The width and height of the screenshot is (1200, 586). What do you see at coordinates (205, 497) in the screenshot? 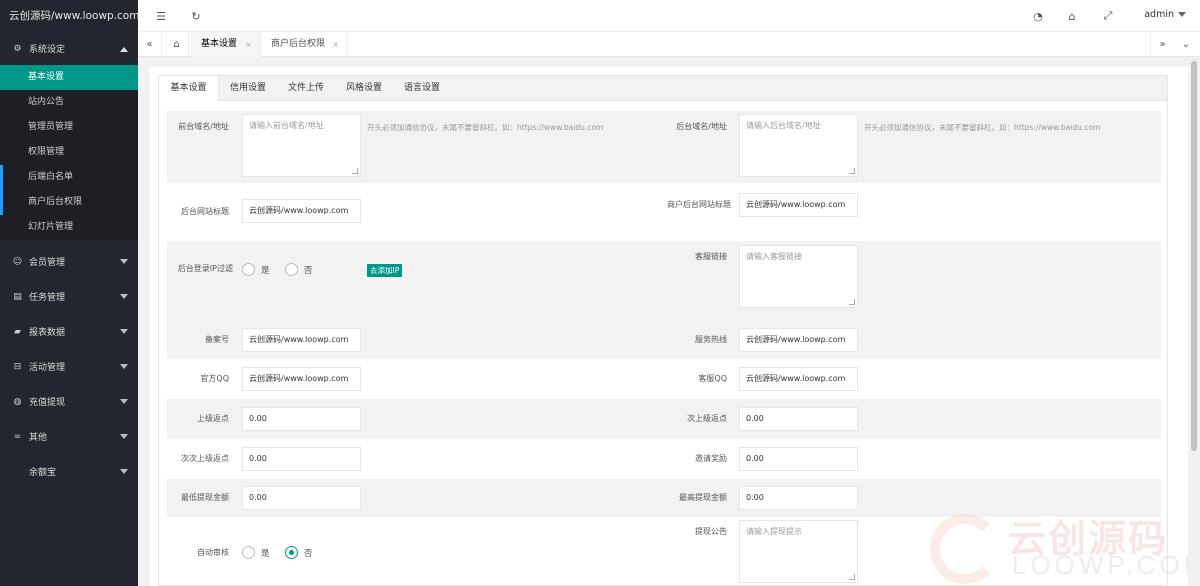
I see `min-withdraw-label: 最低提现金额` at bounding box center [205, 497].